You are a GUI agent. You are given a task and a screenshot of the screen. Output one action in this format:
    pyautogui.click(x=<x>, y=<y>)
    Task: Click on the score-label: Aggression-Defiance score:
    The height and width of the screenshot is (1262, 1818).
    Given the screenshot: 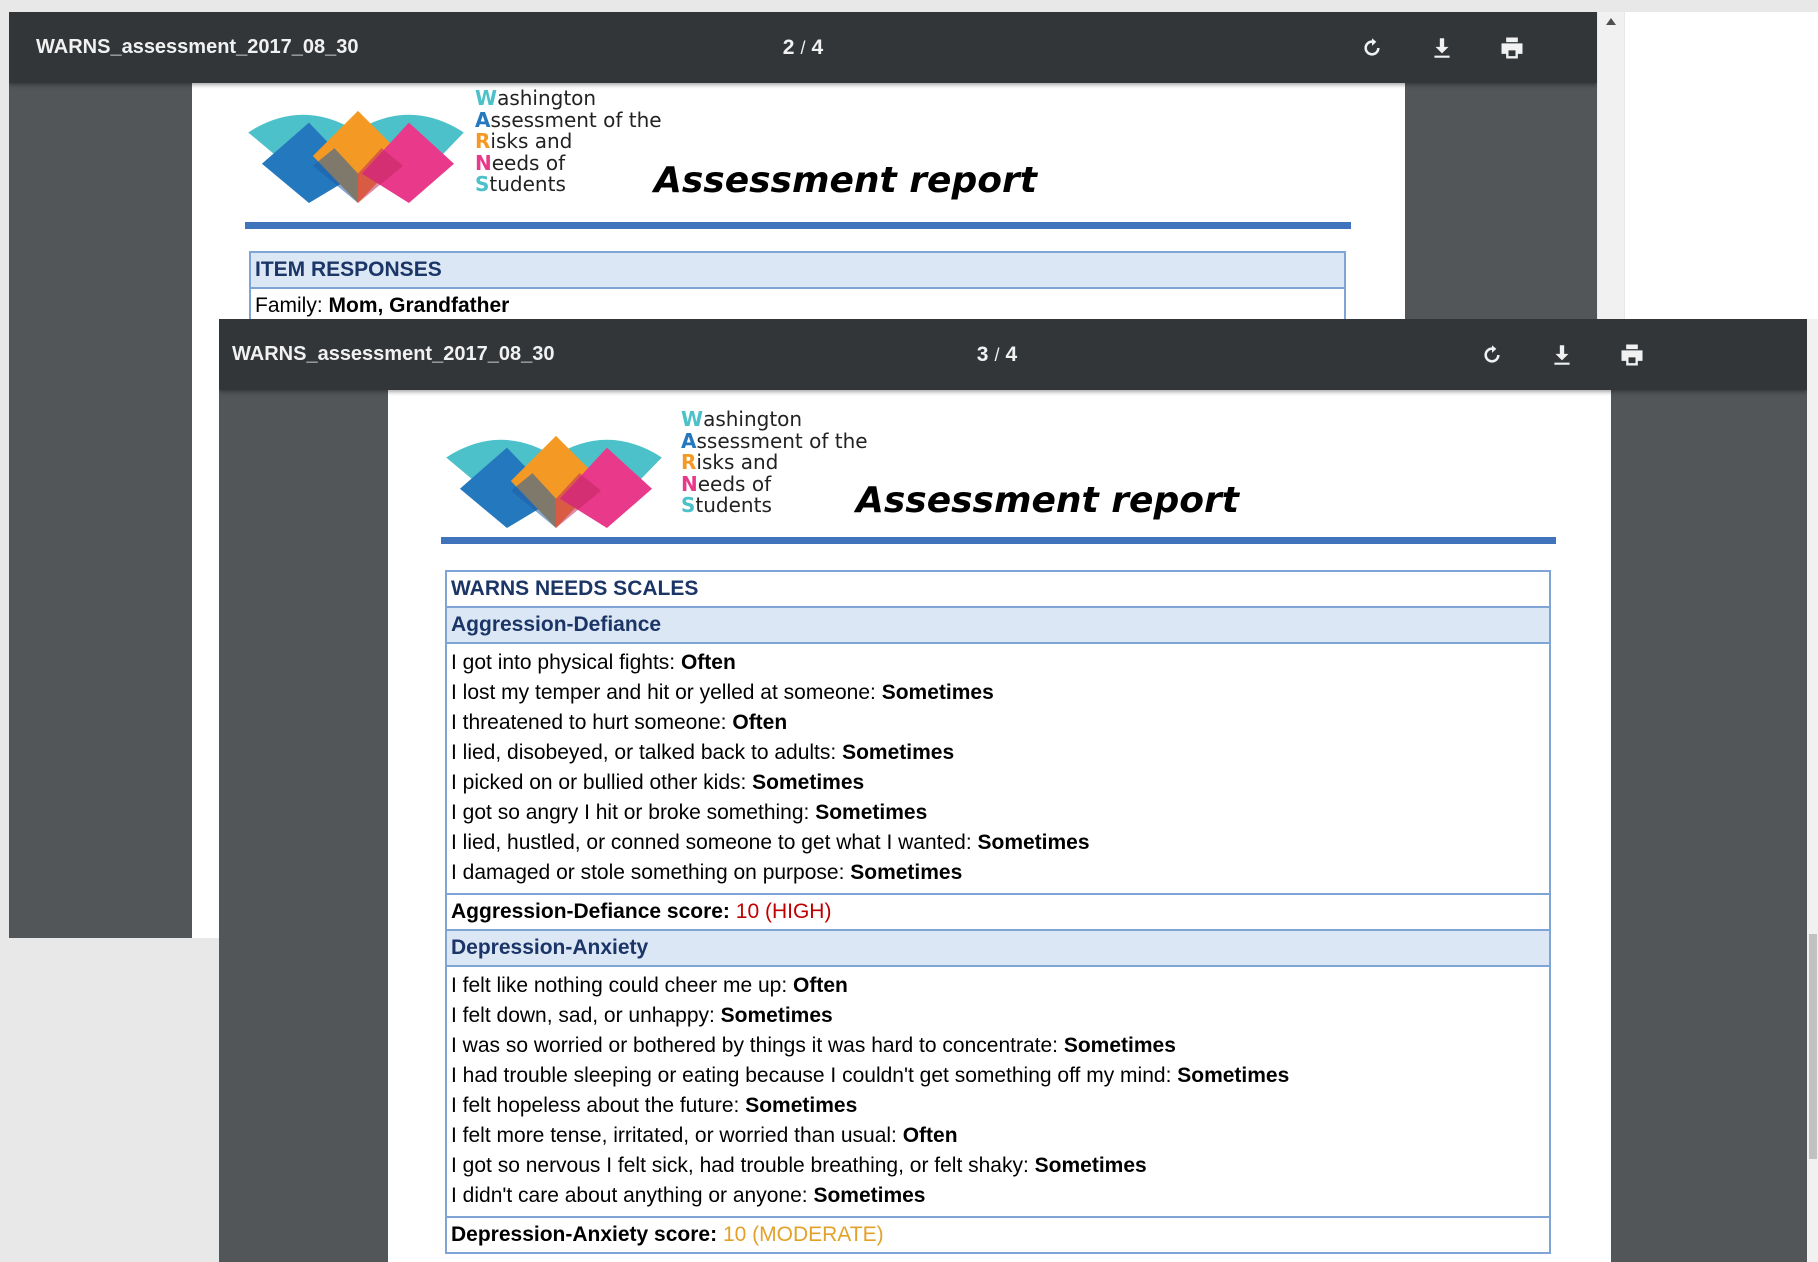 What is the action you would take?
    pyautogui.click(x=593, y=911)
    